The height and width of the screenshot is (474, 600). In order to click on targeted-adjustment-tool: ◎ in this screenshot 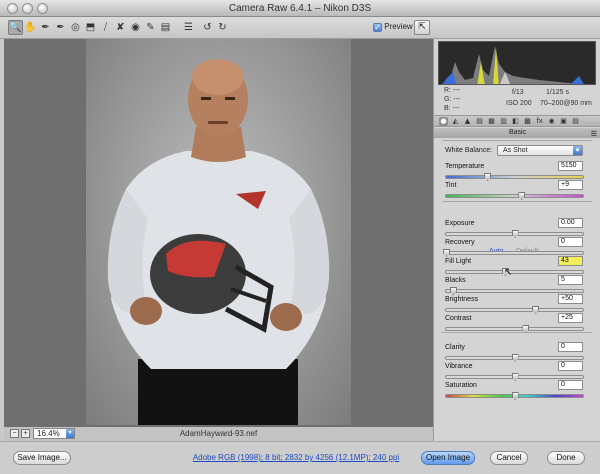, I will do `click(75, 27)`.